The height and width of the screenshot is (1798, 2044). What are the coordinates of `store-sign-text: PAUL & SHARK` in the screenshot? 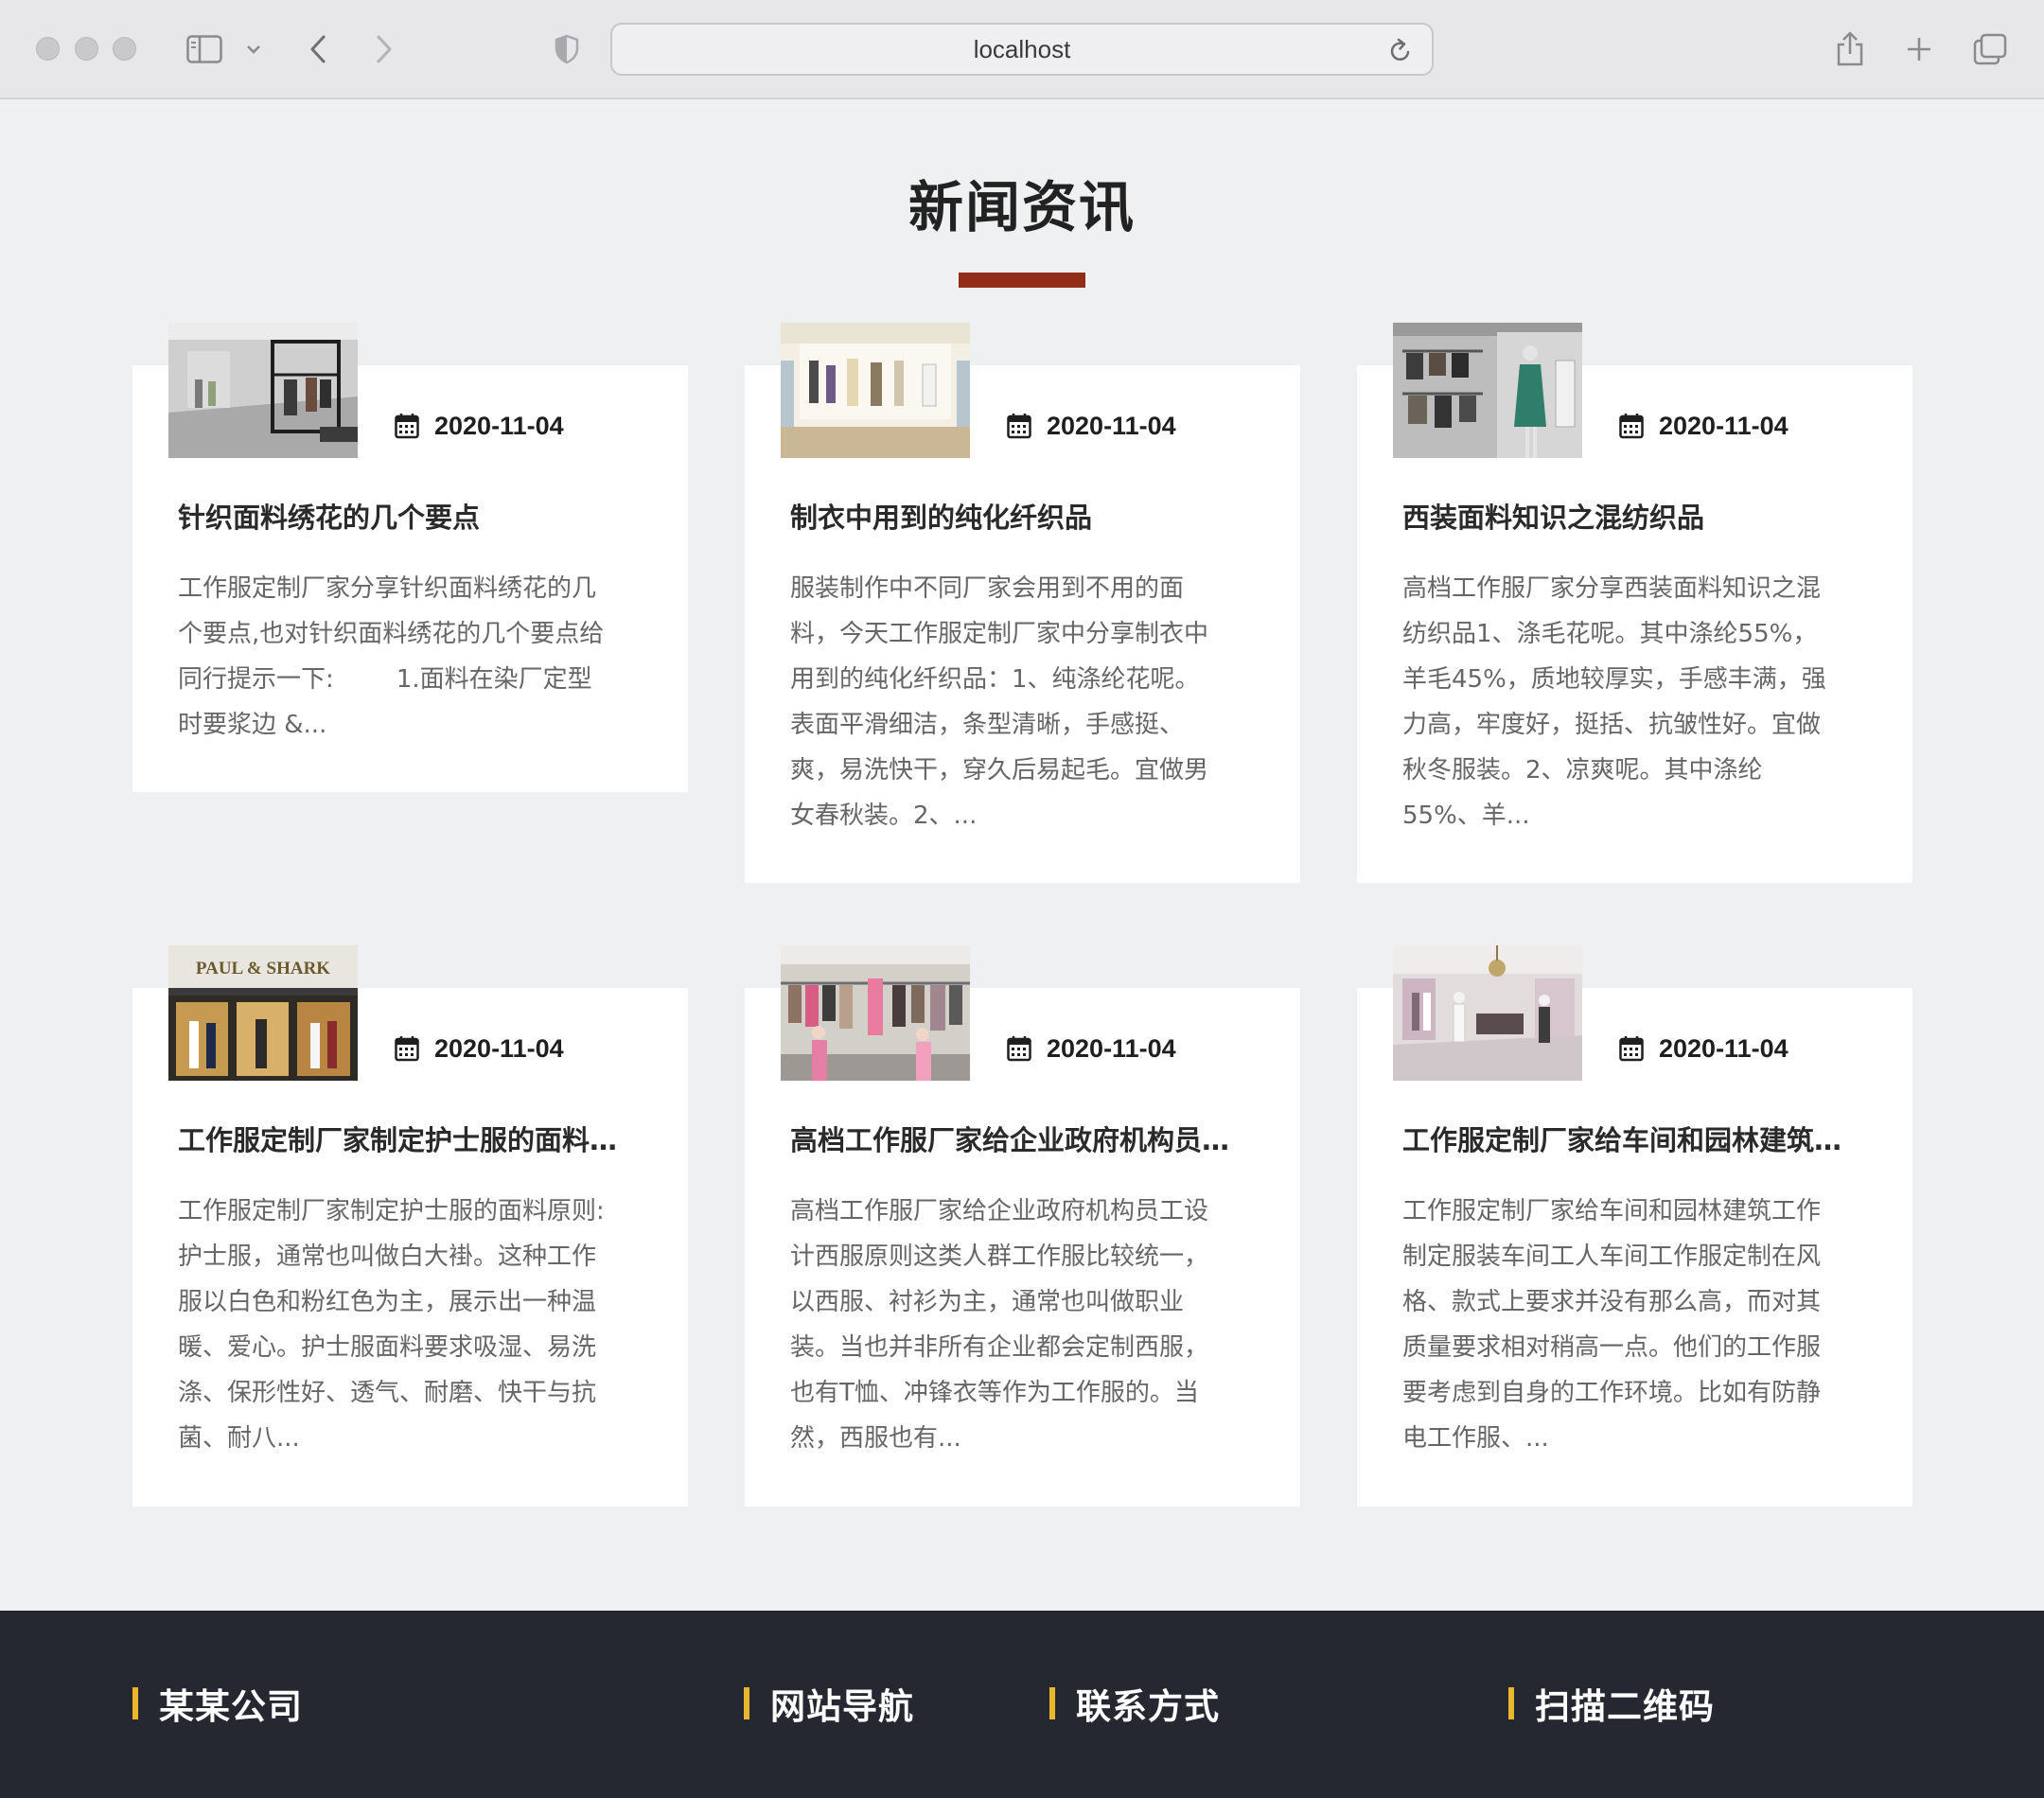 It's located at (263, 968).